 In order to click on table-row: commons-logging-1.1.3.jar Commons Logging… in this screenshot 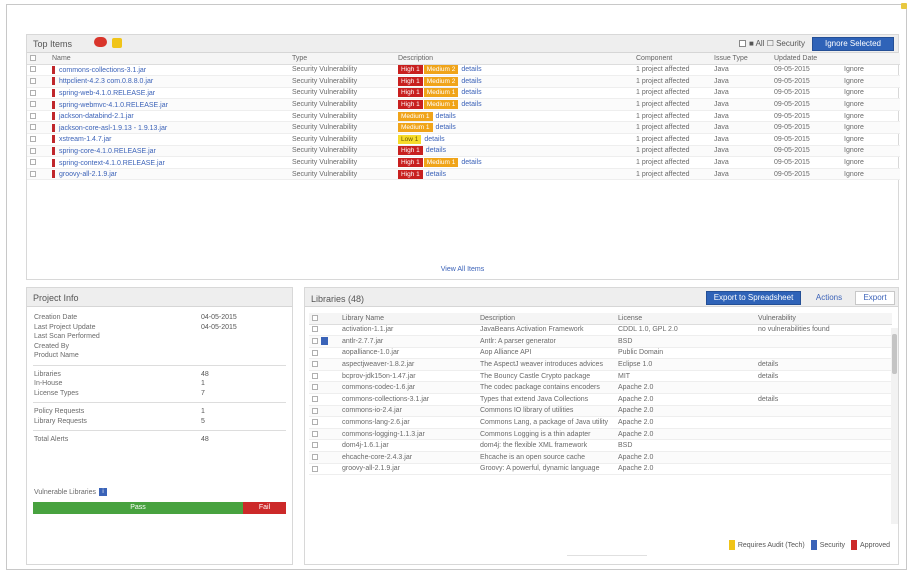, I will do `click(600, 434)`.